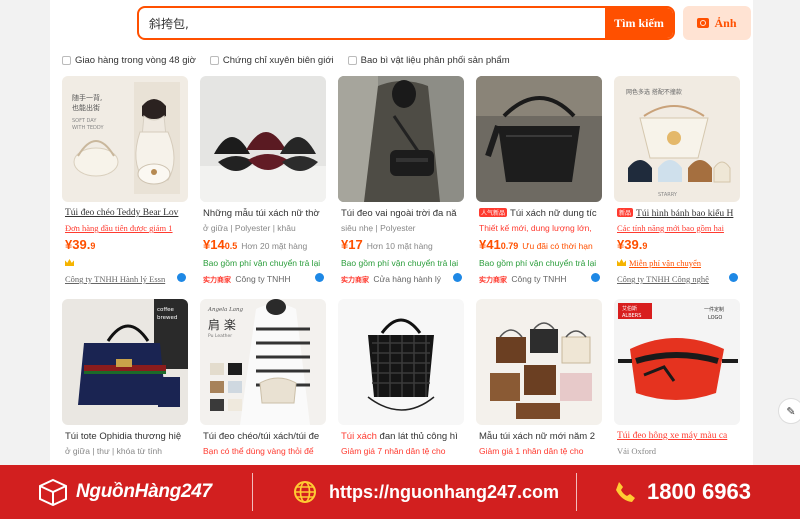  I want to click on pen-icon: ✎, so click(791, 411).